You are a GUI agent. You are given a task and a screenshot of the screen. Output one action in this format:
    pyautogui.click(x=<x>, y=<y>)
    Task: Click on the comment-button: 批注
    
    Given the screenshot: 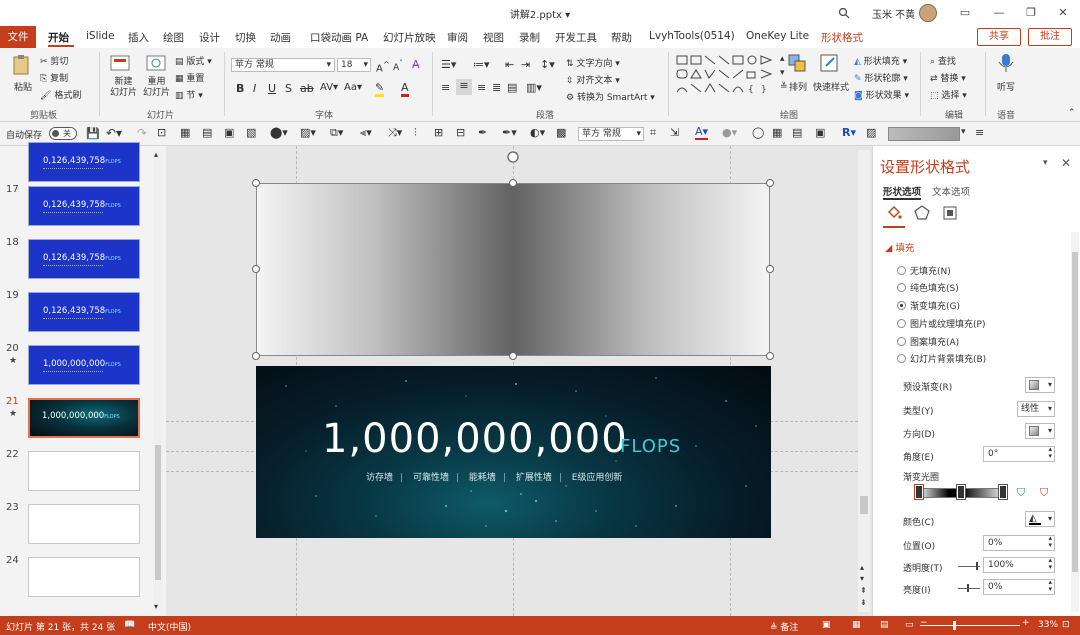 What is the action you would take?
    pyautogui.click(x=1050, y=37)
    